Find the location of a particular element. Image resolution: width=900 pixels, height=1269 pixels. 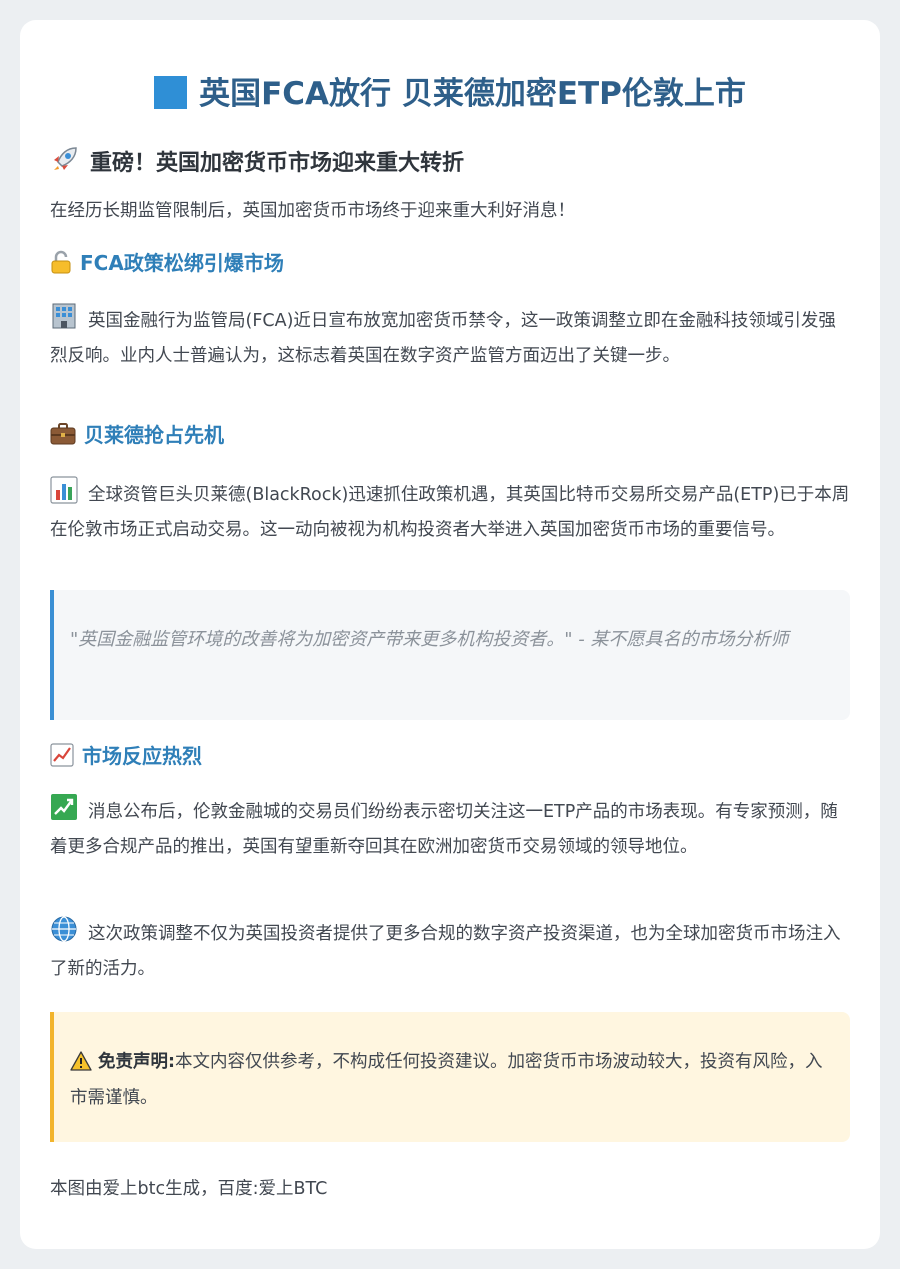

rocket-icon is located at coordinates (65, 164).